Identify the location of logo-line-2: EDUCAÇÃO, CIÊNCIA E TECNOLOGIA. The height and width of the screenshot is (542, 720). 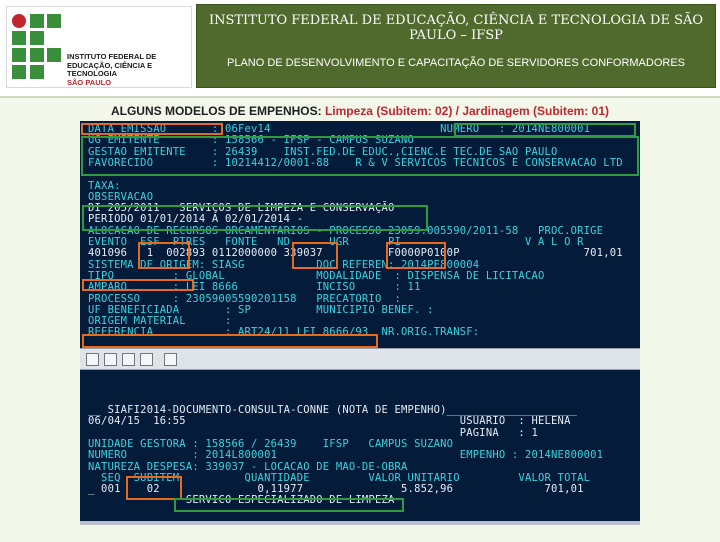
(110, 69).